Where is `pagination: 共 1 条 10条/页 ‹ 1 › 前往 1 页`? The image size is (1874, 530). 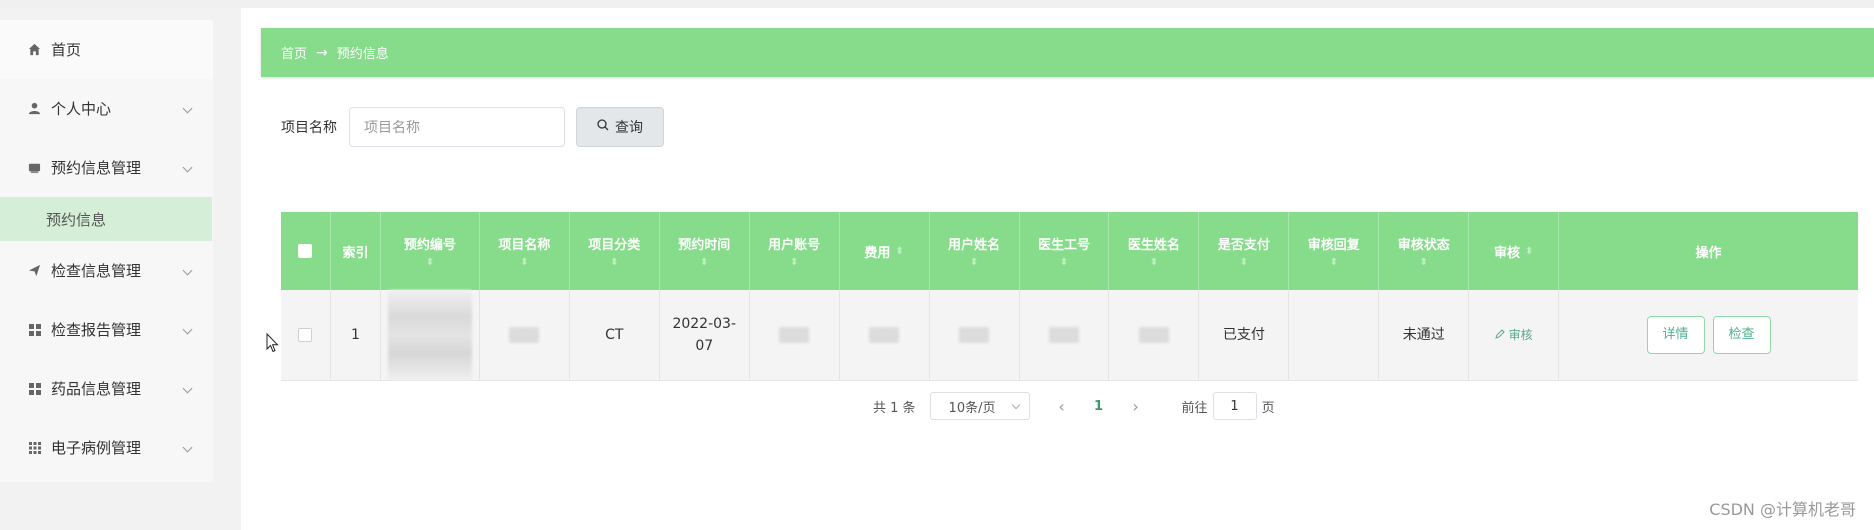 pagination: 共 1 条 10条/页 ‹ 1 › 前往 1 页 is located at coordinates (1074, 406).